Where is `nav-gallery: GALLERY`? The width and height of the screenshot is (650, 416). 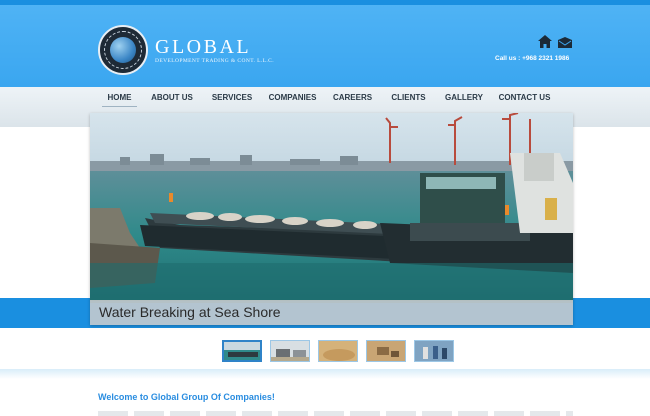 nav-gallery: GALLERY is located at coordinates (464, 98).